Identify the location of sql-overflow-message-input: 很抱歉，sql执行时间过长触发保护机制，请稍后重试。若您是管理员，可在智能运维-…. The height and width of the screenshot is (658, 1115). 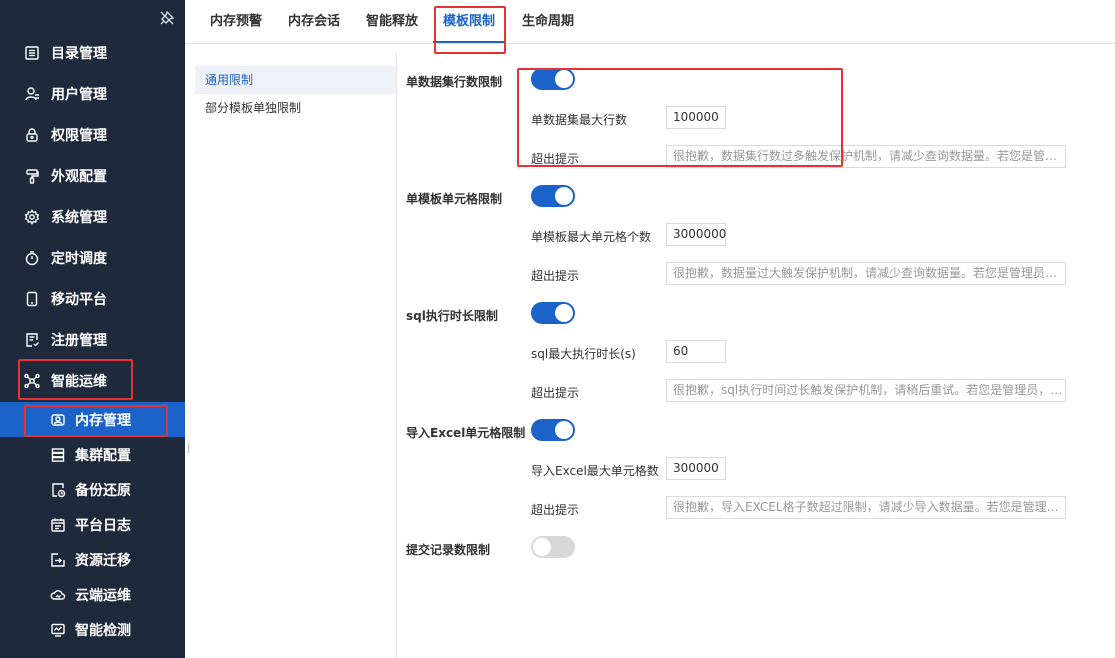
(866, 390).